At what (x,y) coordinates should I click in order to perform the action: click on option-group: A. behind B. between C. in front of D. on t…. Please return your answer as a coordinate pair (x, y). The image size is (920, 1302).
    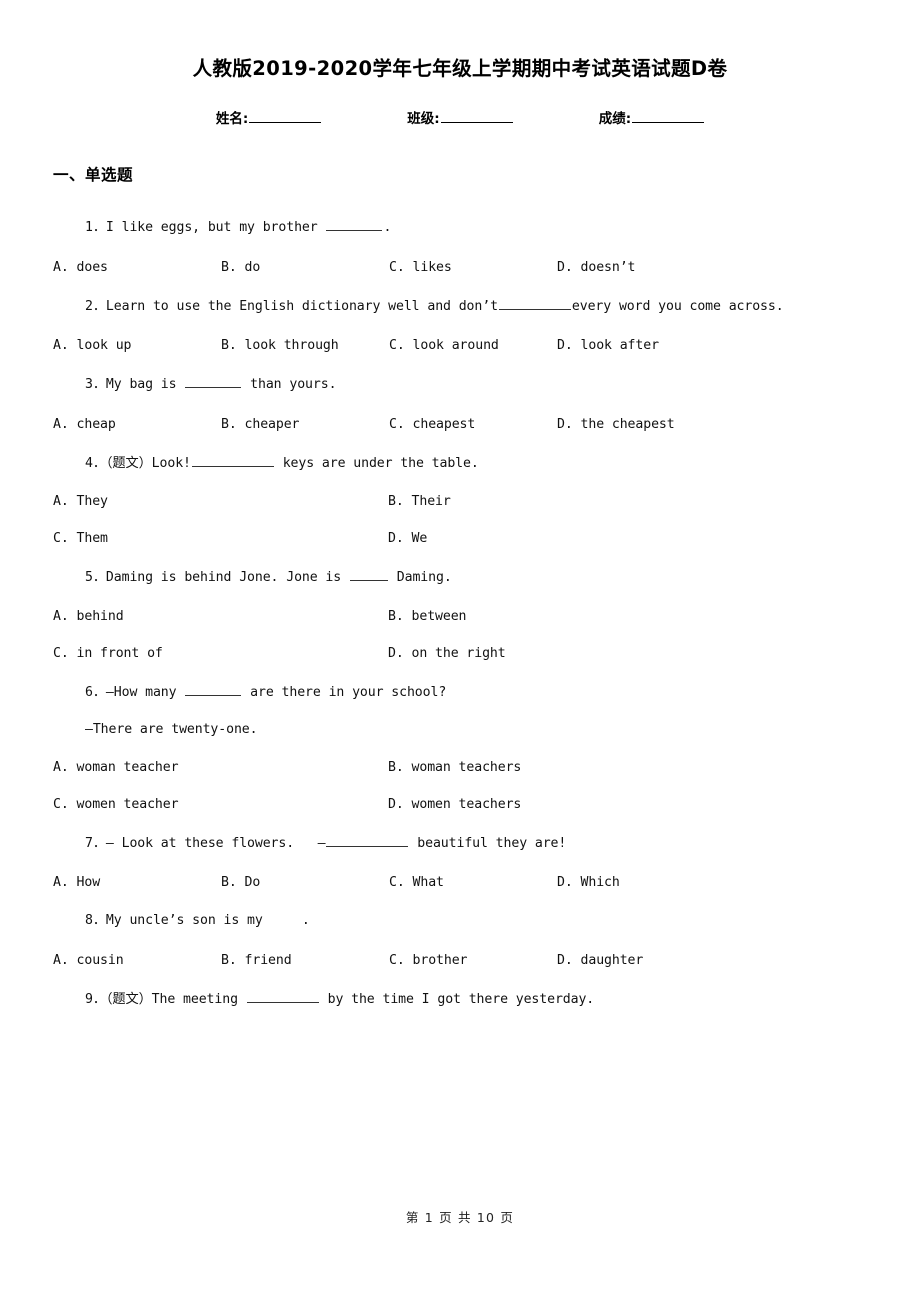
    Looking at the image, I should click on (460, 635).